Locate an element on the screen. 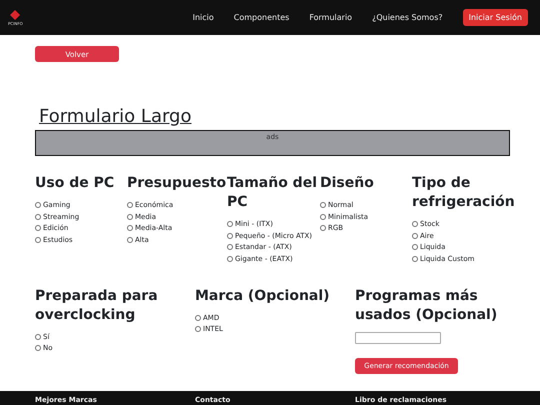  group-heading: Tipo de refrigeración is located at coordinates (464, 193).